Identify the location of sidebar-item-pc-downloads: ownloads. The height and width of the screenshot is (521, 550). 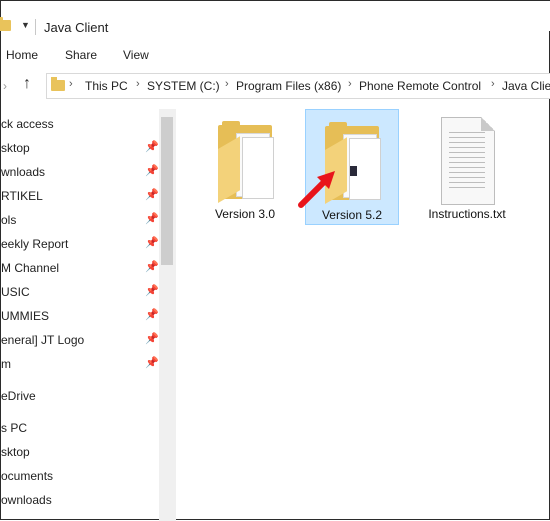
(80, 500).